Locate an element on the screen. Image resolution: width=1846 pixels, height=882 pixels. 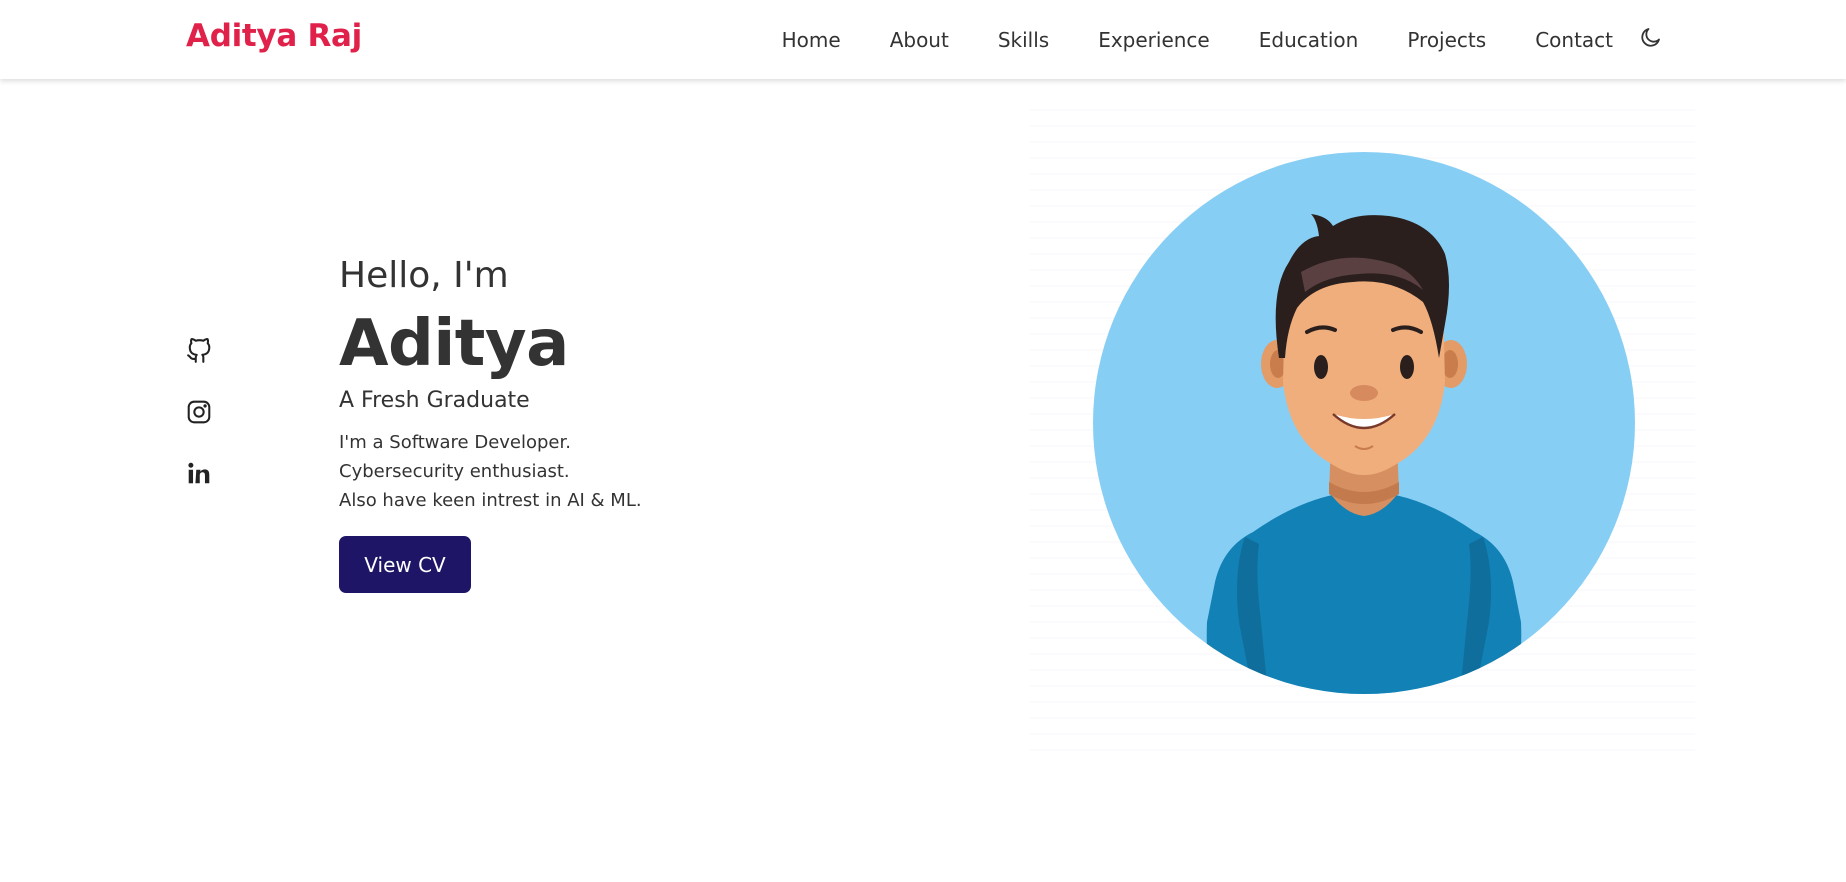
instagram-icon is located at coordinates (199, 412).